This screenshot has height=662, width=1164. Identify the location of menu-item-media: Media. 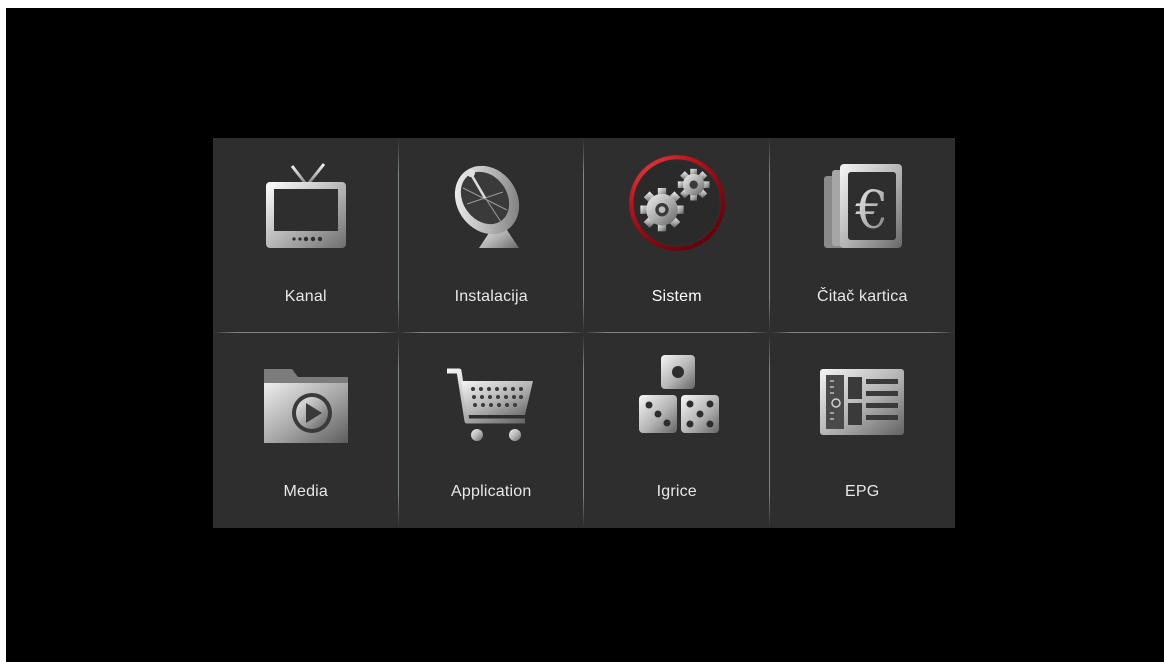
(306, 430).